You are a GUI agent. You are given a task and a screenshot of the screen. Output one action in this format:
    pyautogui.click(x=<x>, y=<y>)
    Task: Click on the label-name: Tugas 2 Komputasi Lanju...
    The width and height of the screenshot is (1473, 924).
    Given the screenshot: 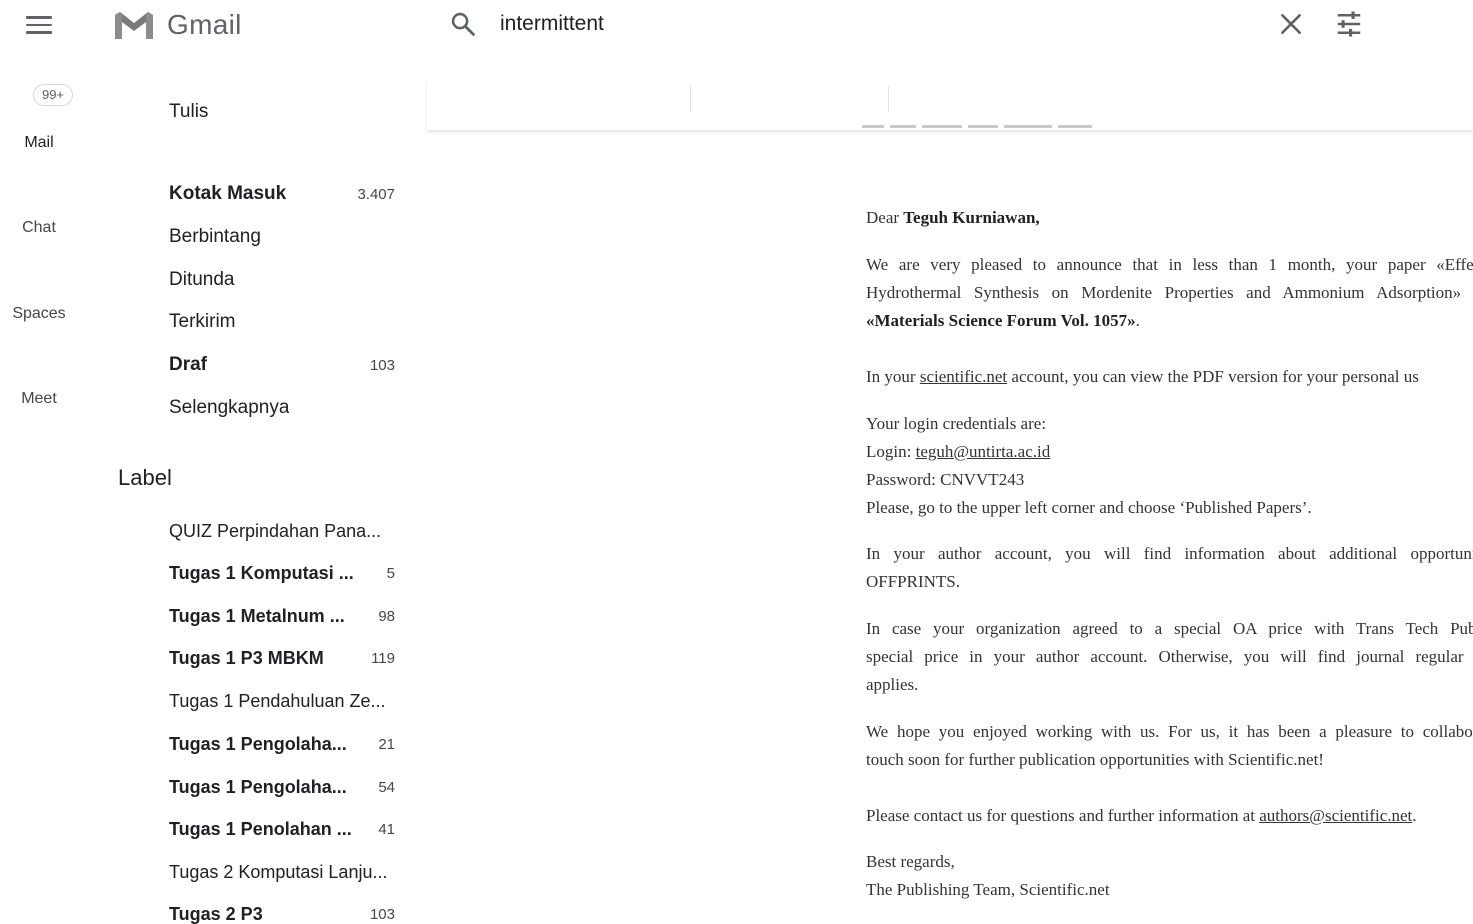 What is the action you would take?
    pyautogui.click(x=278, y=871)
    